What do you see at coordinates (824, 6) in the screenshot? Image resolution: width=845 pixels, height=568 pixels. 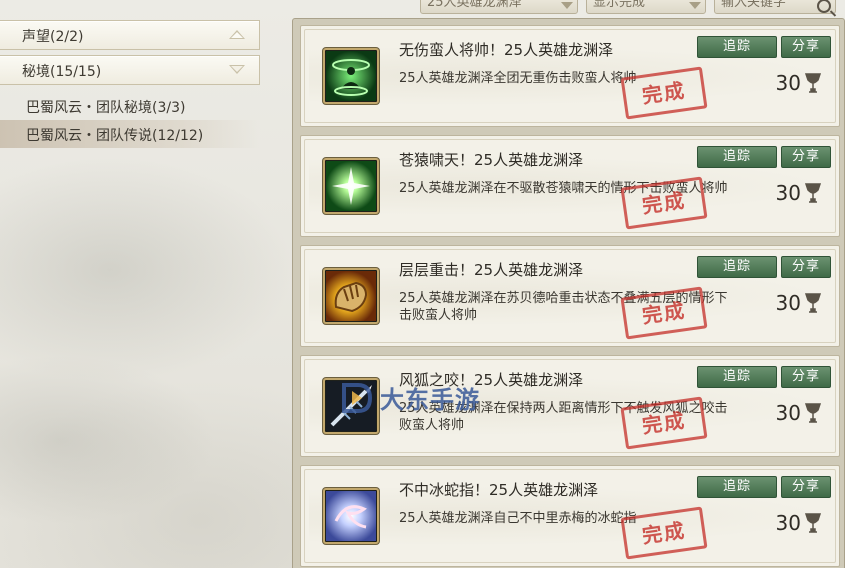 I see `search-icon` at bounding box center [824, 6].